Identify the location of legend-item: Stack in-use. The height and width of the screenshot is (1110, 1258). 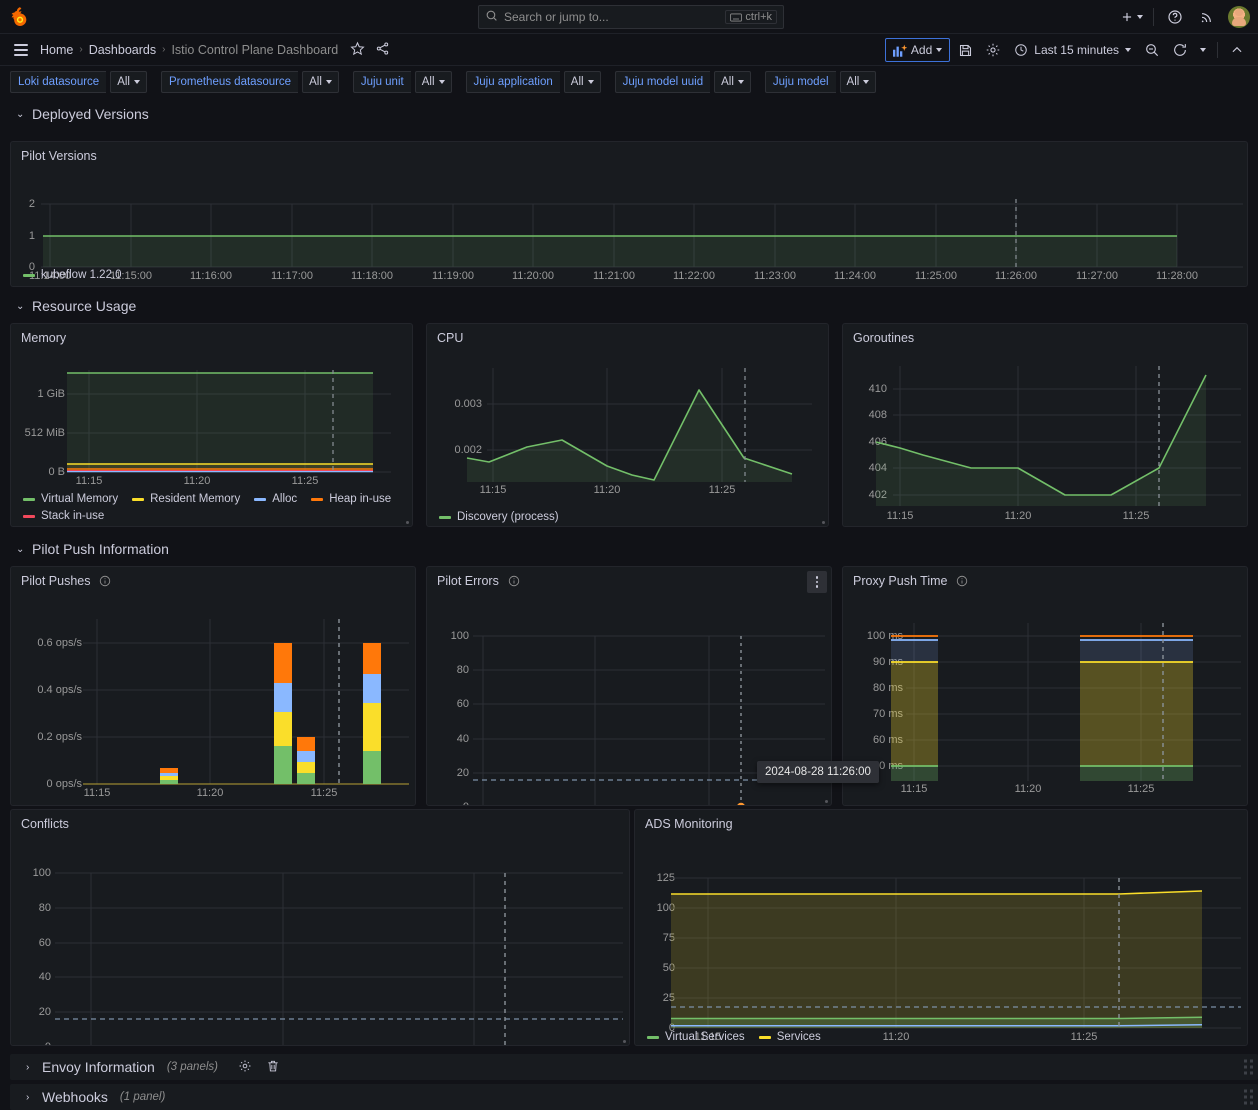
(63, 516).